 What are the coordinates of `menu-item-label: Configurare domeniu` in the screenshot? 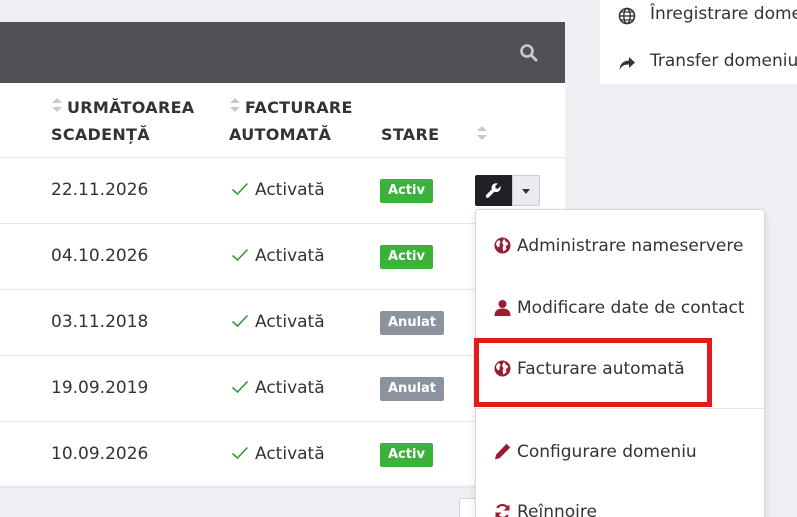 It's located at (607, 452).